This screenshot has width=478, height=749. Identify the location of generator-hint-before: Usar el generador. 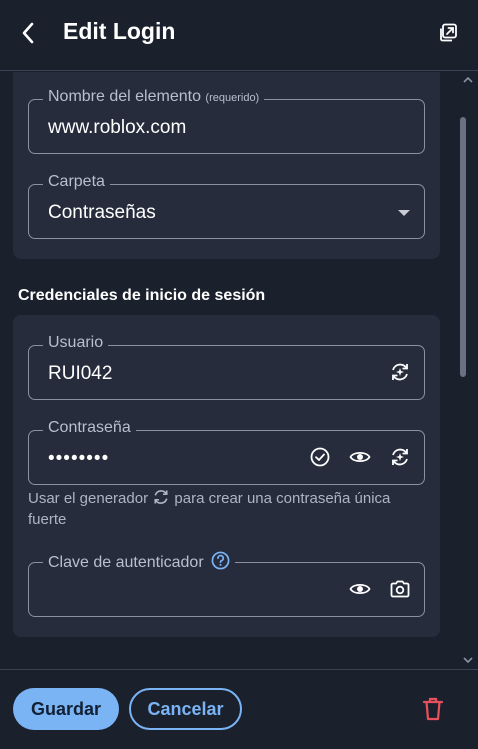
(88, 498).